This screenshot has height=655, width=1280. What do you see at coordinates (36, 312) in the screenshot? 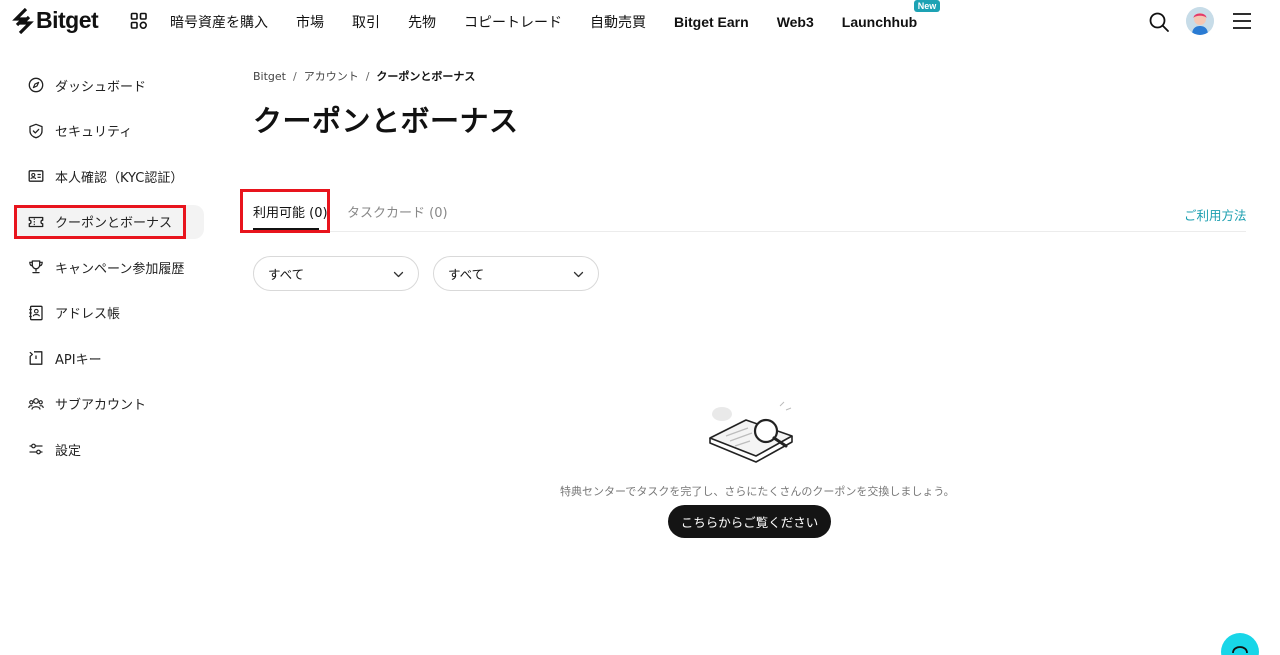
I see `address-book-icon` at bounding box center [36, 312].